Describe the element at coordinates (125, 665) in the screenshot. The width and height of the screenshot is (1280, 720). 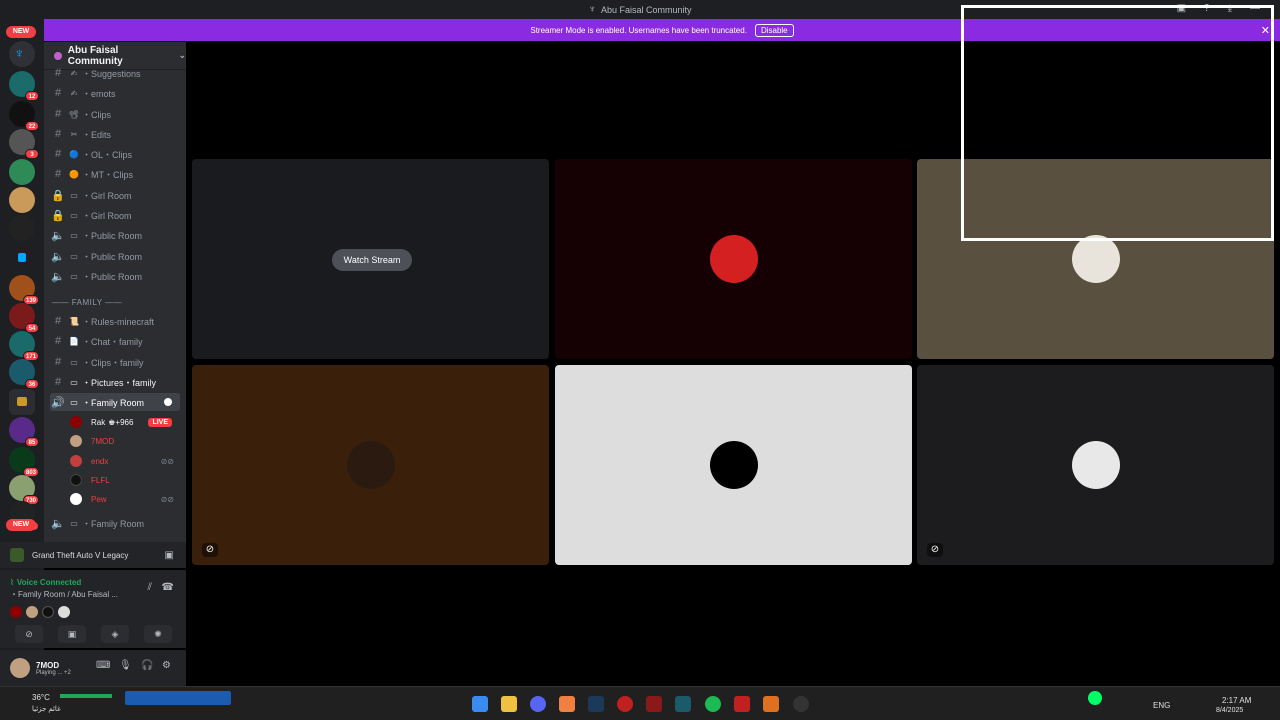
I see `microphone-icon: 🎙` at that location.